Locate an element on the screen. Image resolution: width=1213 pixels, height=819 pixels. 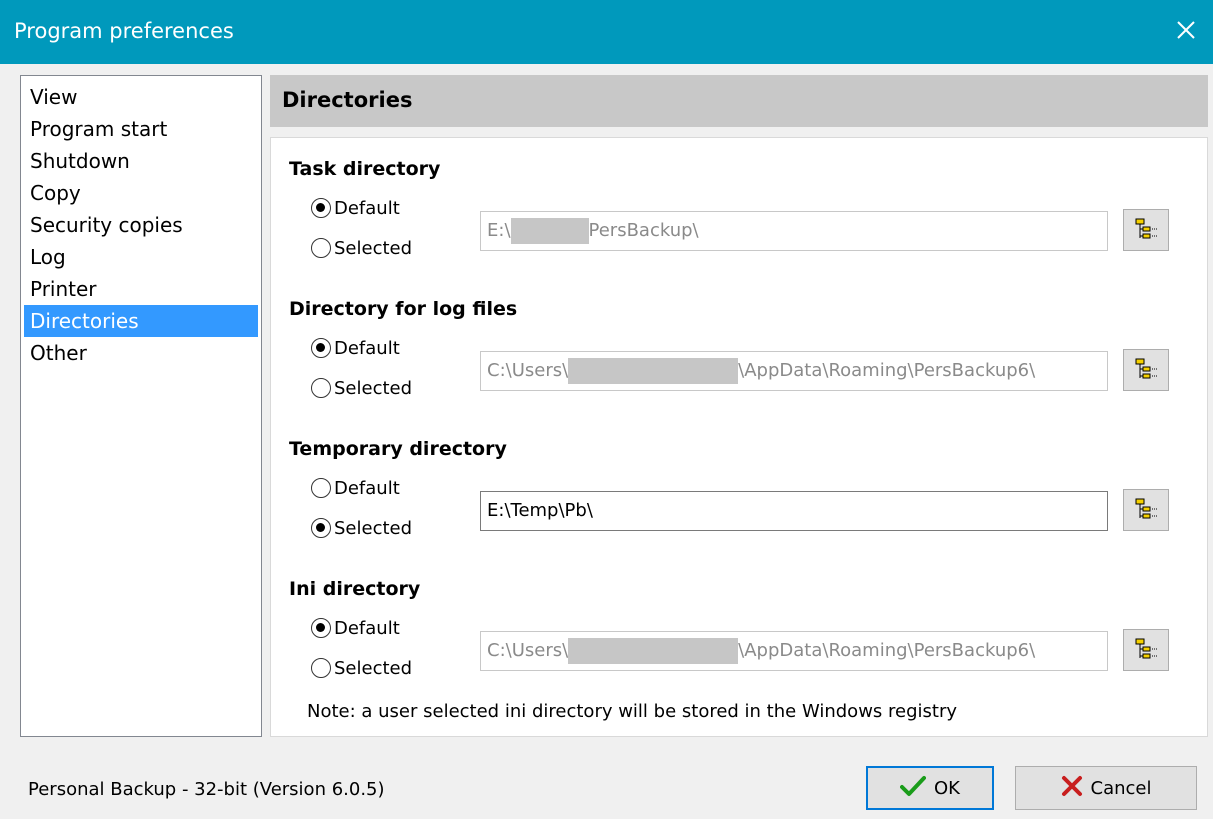
task-selected-radio: Selected is located at coordinates (361, 248).